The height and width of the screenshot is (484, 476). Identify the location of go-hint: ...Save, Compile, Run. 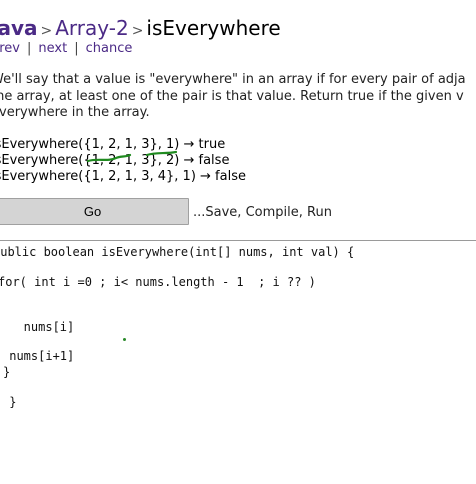
(262, 212).